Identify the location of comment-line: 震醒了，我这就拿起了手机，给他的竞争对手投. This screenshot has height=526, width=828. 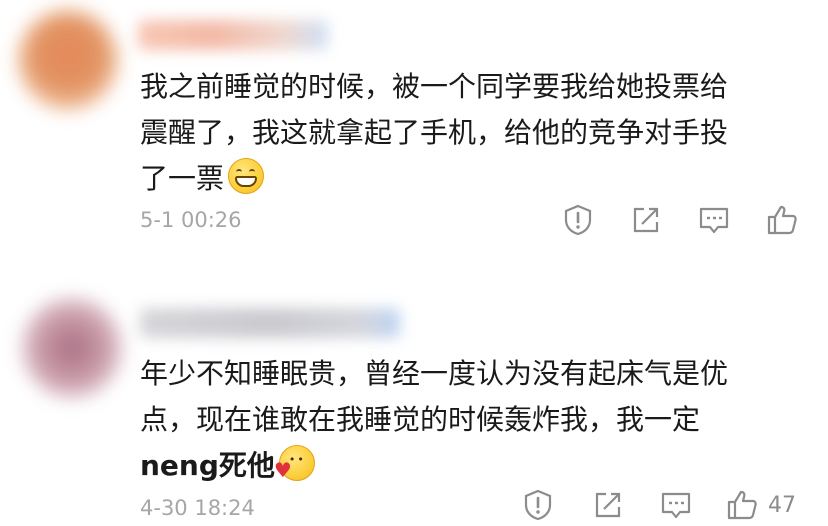
(434, 132).